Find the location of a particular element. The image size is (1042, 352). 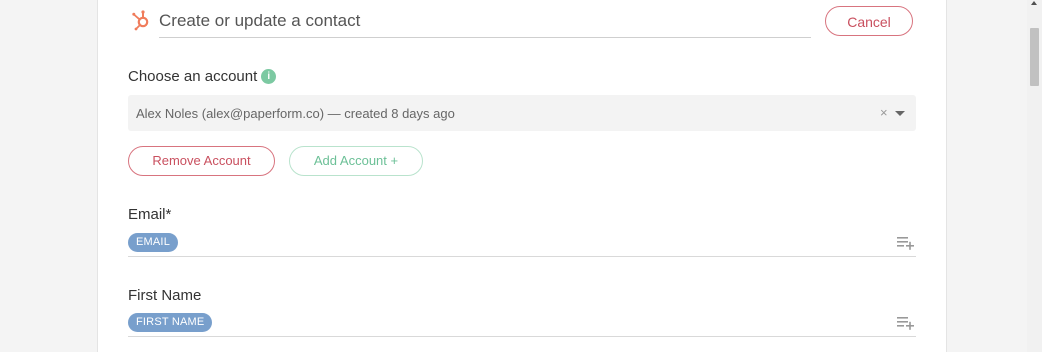

first-name-label: First Name is located at coordinates (165, 295).